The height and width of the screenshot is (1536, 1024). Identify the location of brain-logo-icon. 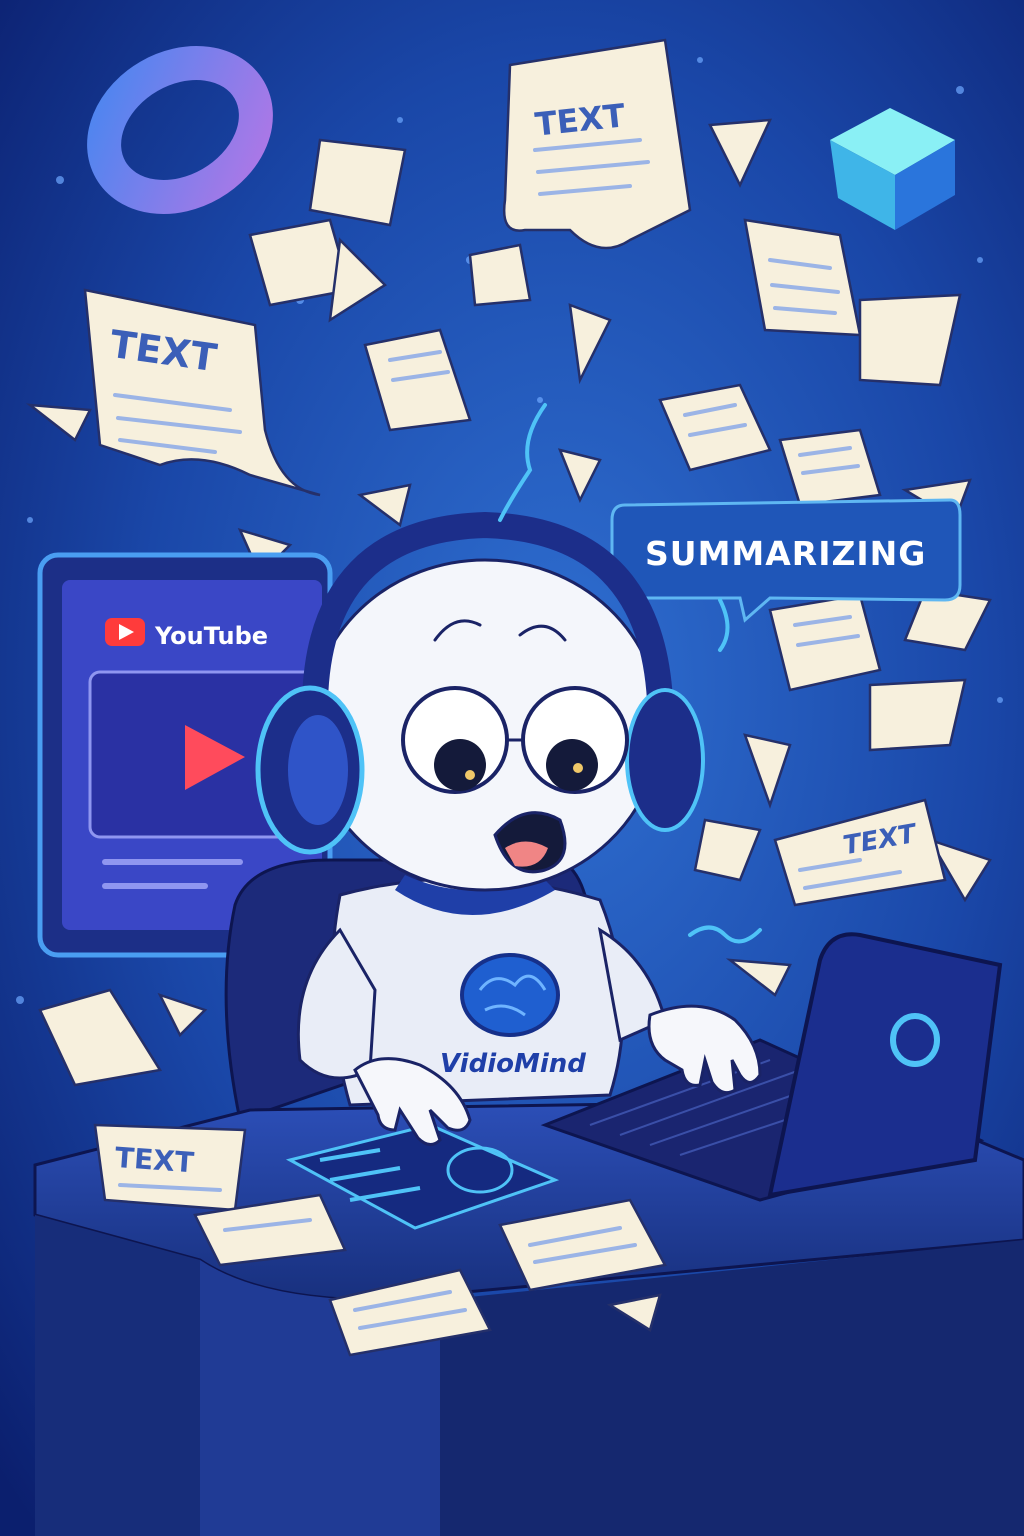
(510, 995).